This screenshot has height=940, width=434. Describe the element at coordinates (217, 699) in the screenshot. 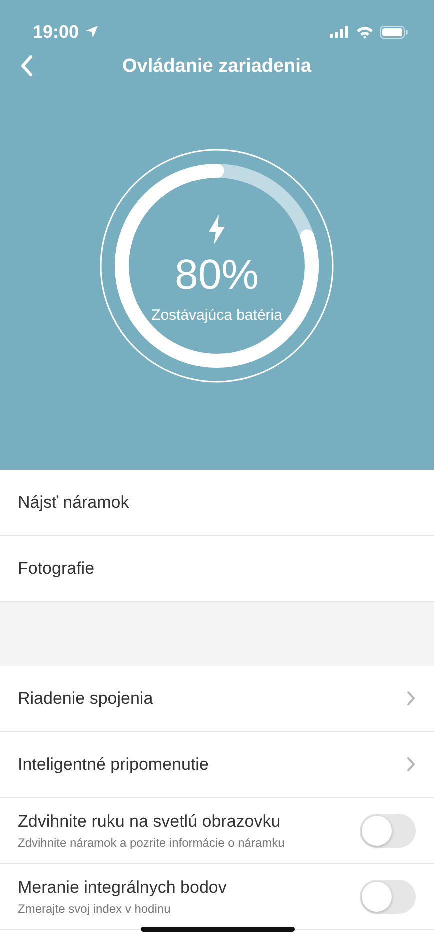

I see `settings-row: Riadenie spojenia` at that location.